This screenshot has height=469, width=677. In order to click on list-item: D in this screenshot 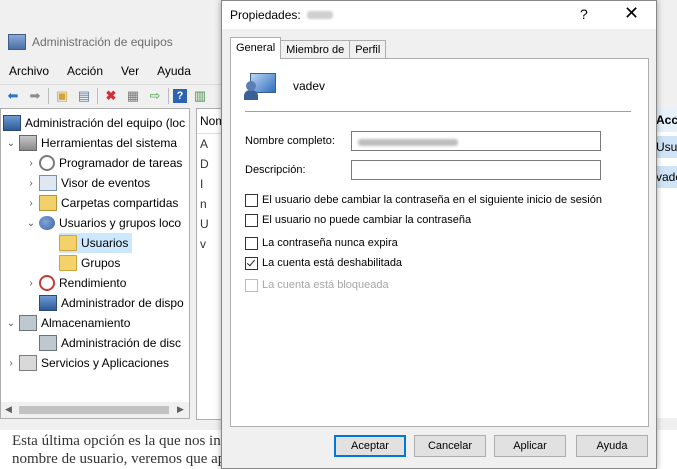, I will do `click(210, 164)`.